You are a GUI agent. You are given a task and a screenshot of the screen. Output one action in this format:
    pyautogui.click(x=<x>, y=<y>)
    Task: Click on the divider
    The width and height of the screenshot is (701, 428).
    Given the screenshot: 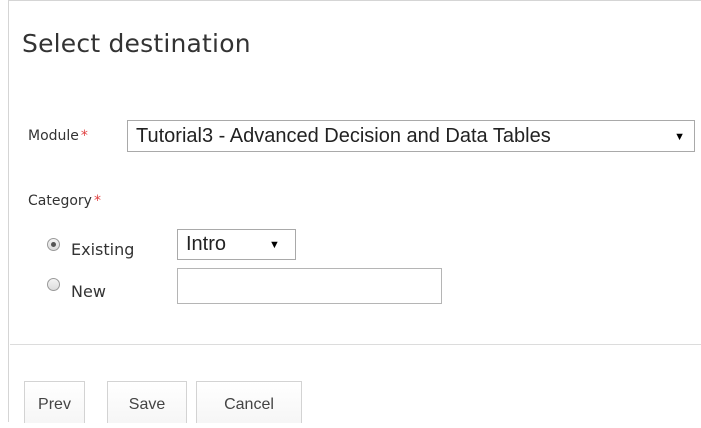 What is the action you would take?
    pyautogui.click(x=355, y=344)
    